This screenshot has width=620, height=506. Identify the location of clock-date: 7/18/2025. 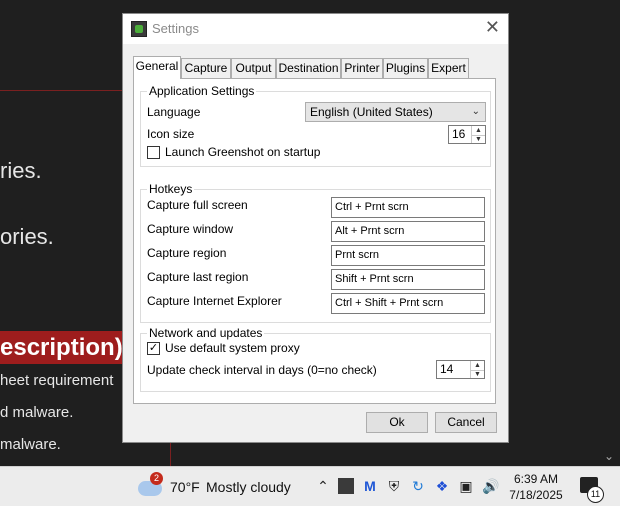
(536, 495).